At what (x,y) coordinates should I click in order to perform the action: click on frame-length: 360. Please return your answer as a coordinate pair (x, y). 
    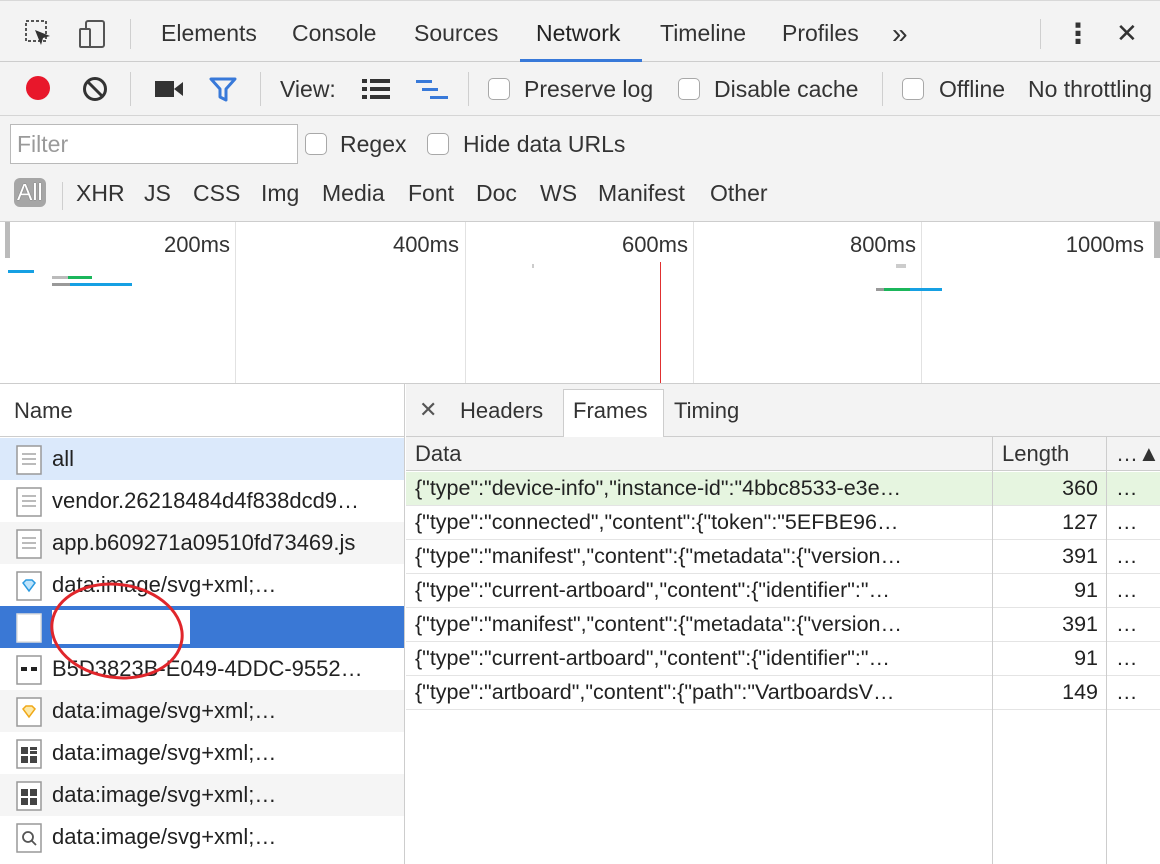
    Looking at the image, I should click on (1080, 488).